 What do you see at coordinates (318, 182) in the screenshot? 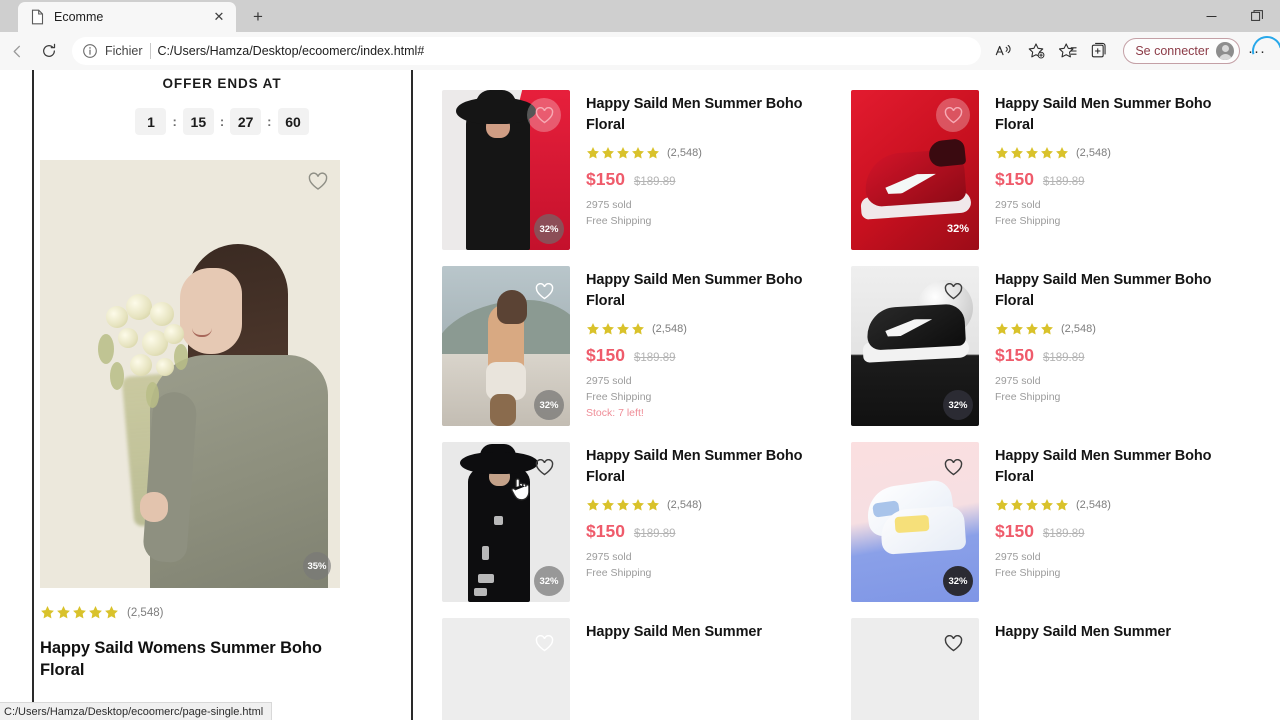
I see `heart-outline-icon` at bounding box center [318, 182].